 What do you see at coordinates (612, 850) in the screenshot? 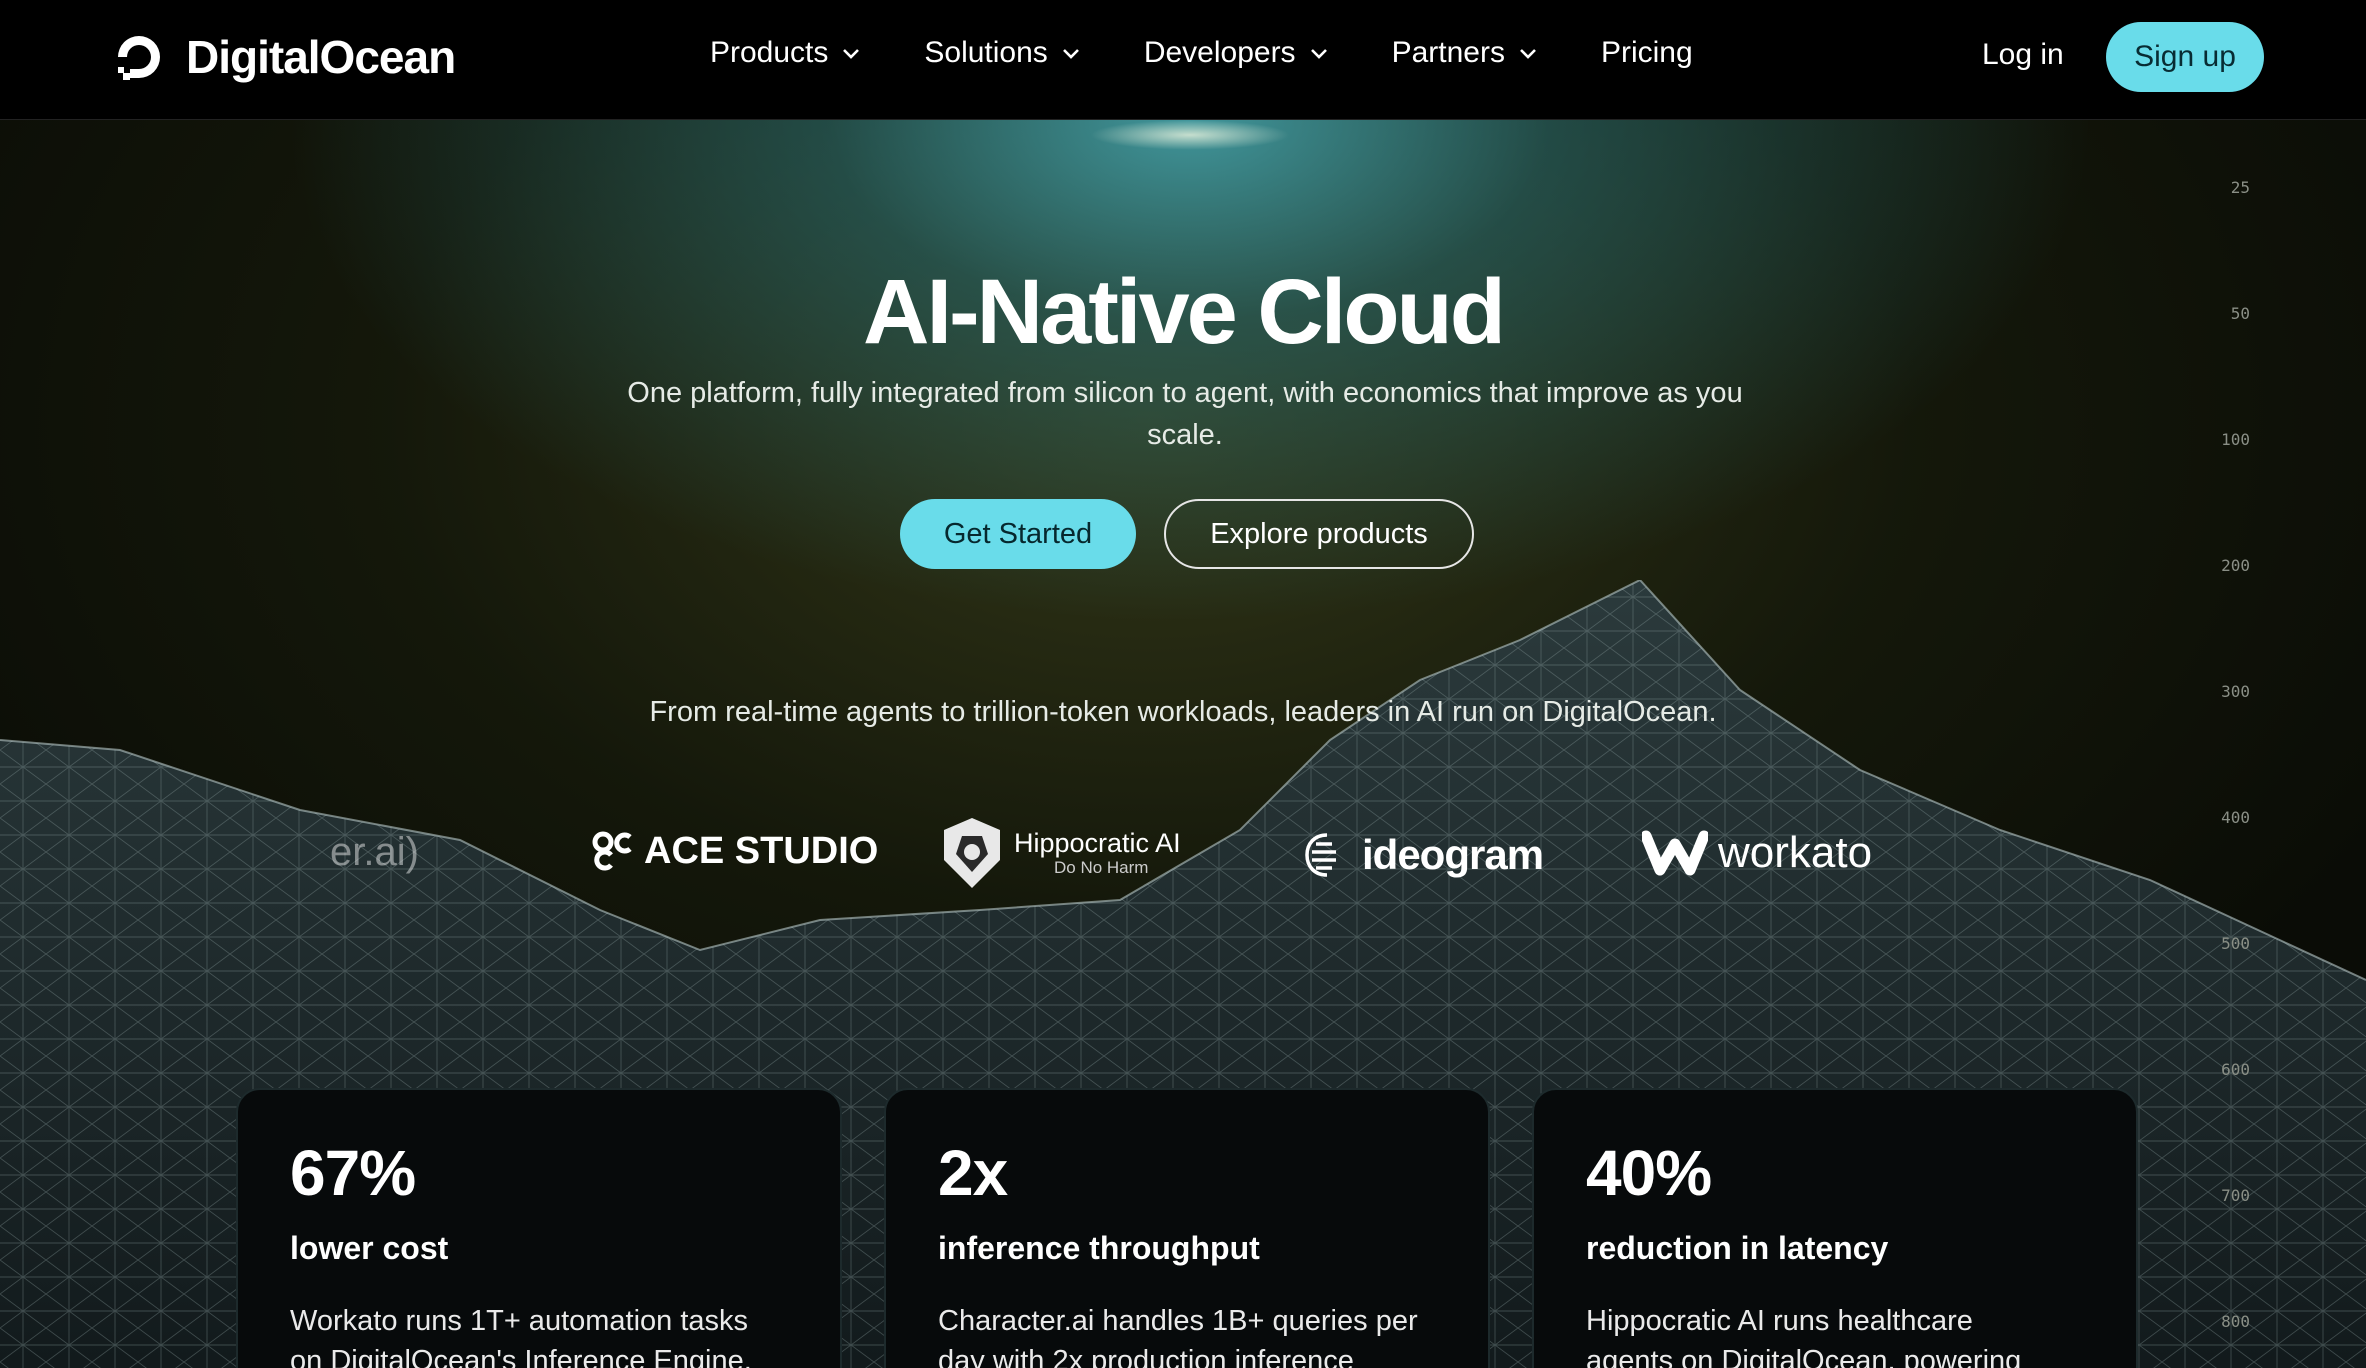
I see `ace-studio-mark-icon` at bounding box center [612, 850].